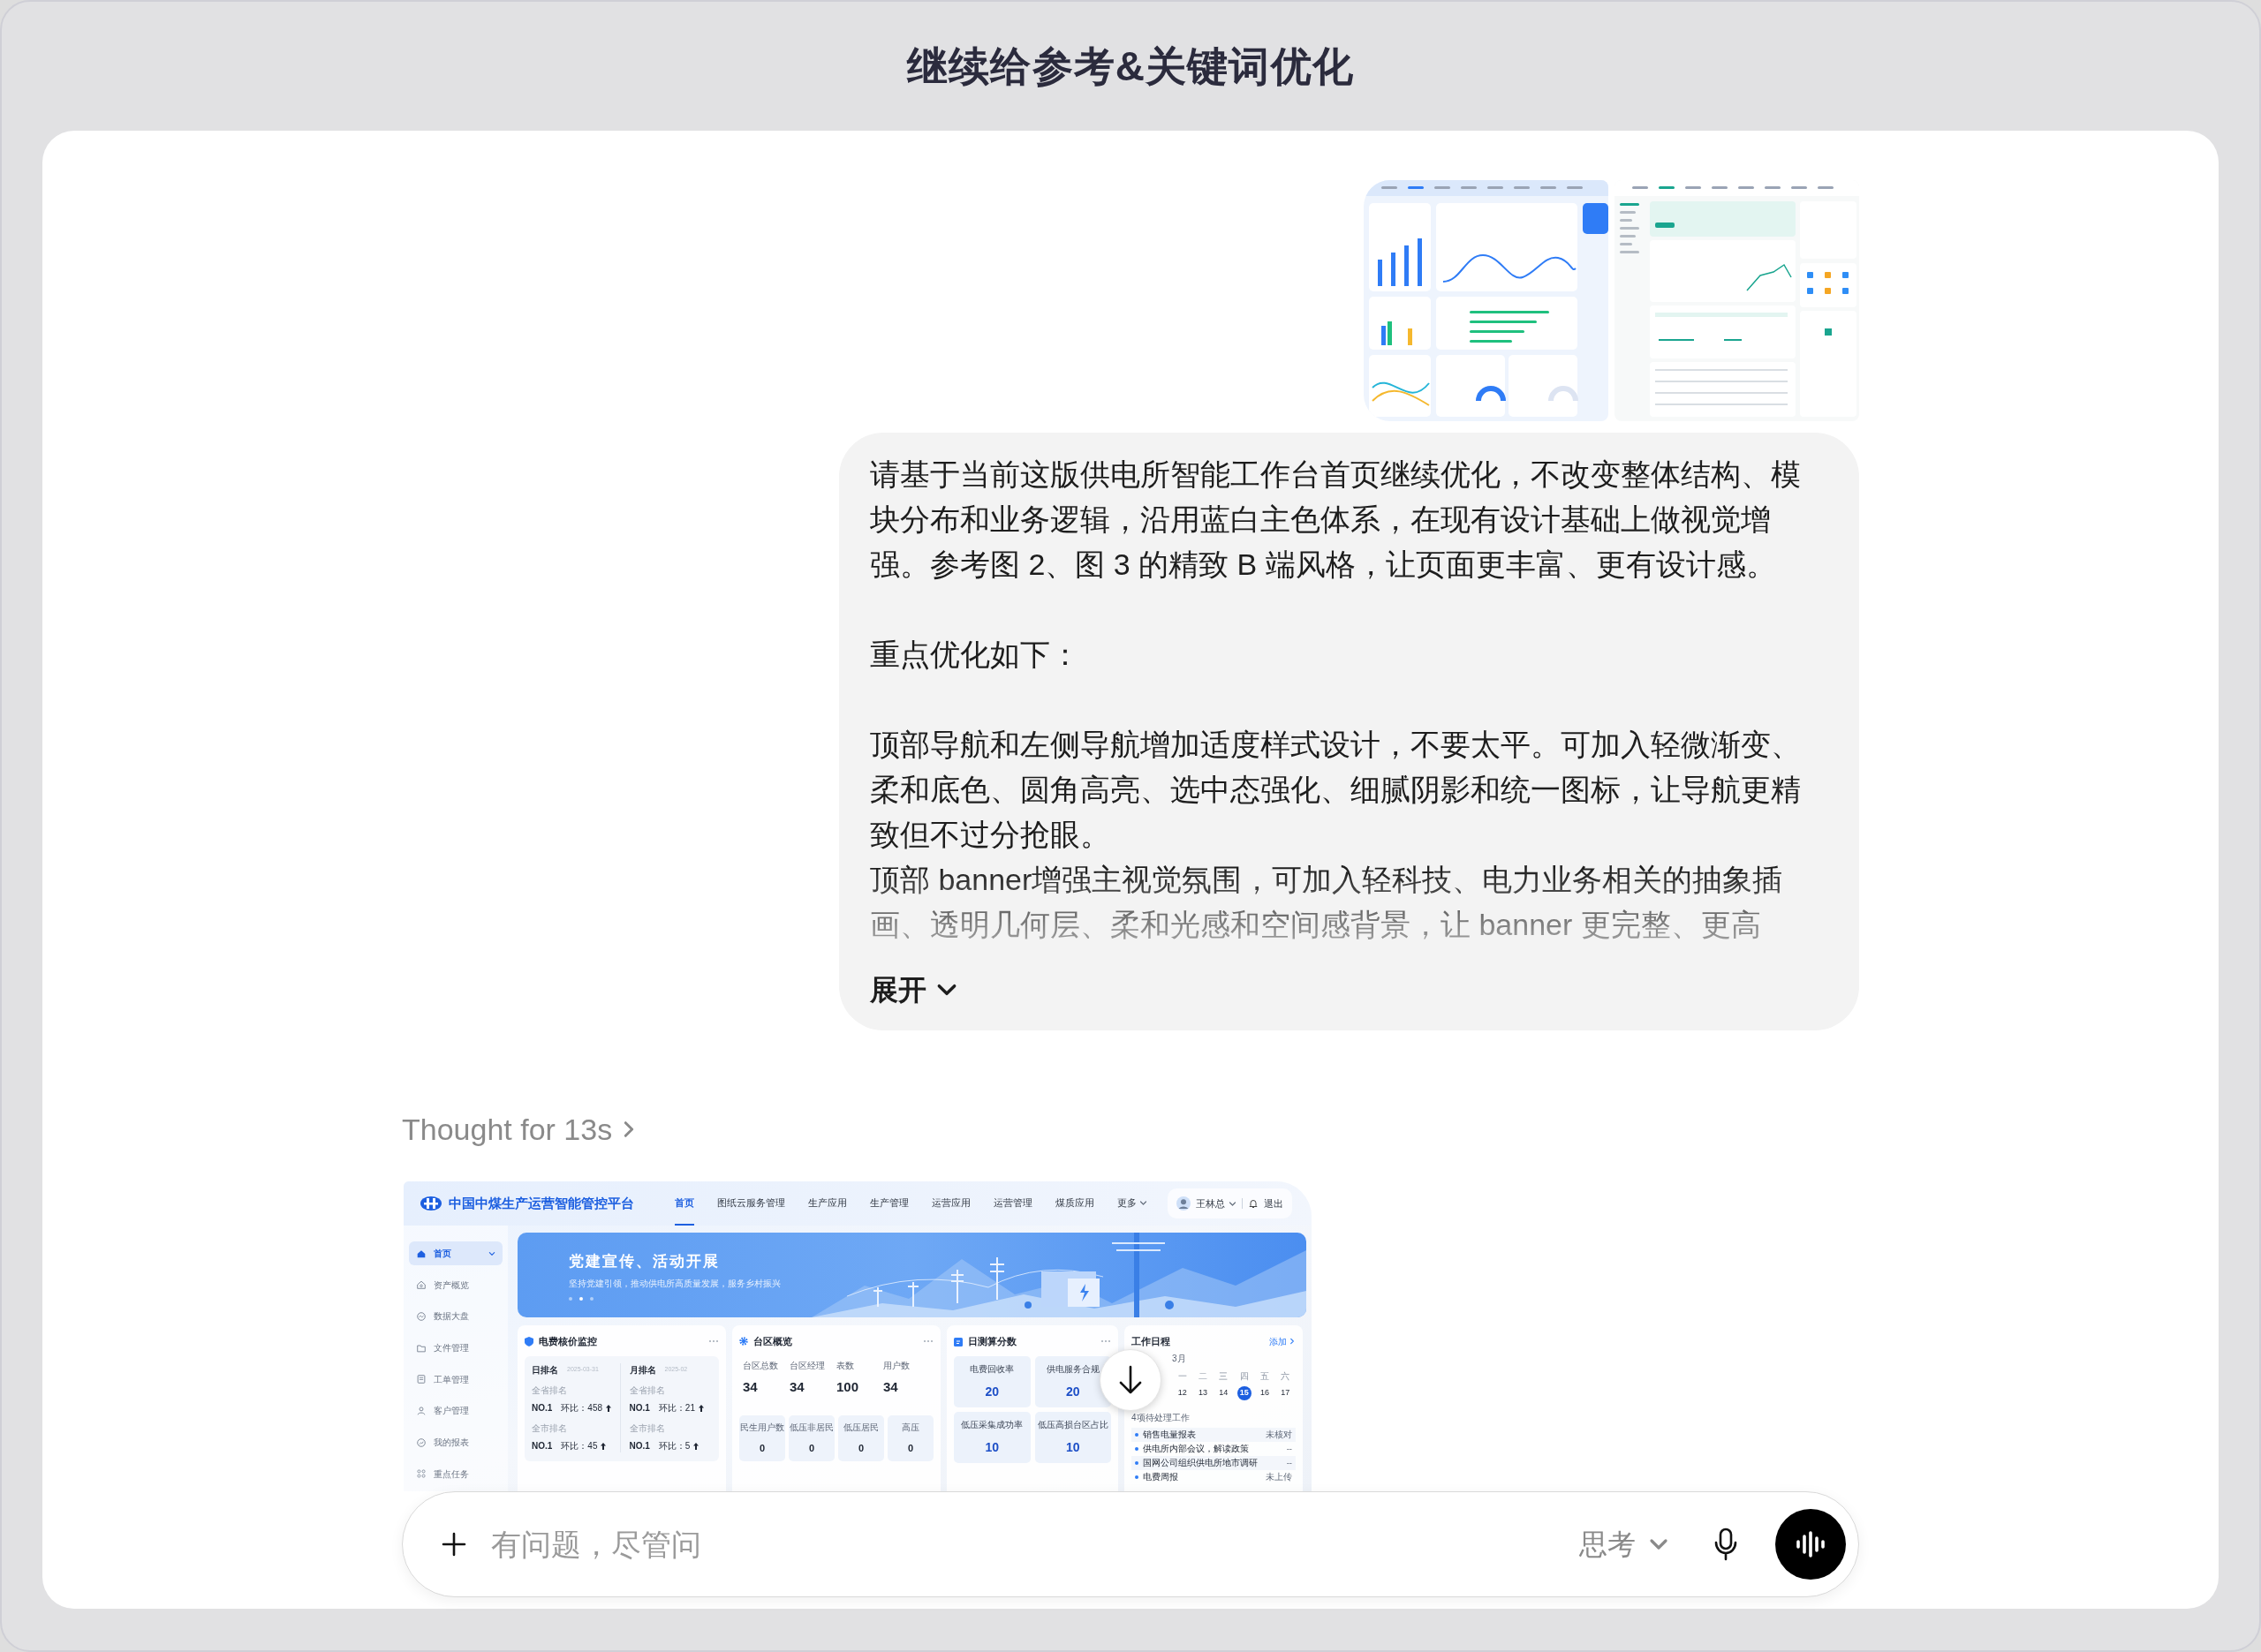 The image size is (2261, 1652). What do you see at coordinates (1285, 1393) in the screenshot?
I see `calendar-day: 17` at bounding box center [1285, 1393].